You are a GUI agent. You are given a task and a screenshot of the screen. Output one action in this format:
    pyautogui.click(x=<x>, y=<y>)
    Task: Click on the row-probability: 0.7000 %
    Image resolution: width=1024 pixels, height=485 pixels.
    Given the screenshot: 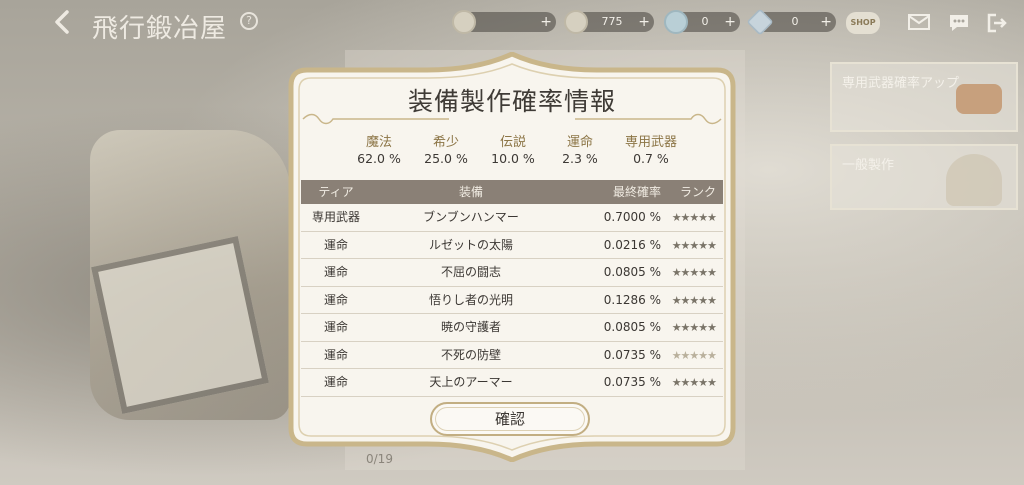 What is the action you would take?
    pyautogui.click(x=632, y=217)
    